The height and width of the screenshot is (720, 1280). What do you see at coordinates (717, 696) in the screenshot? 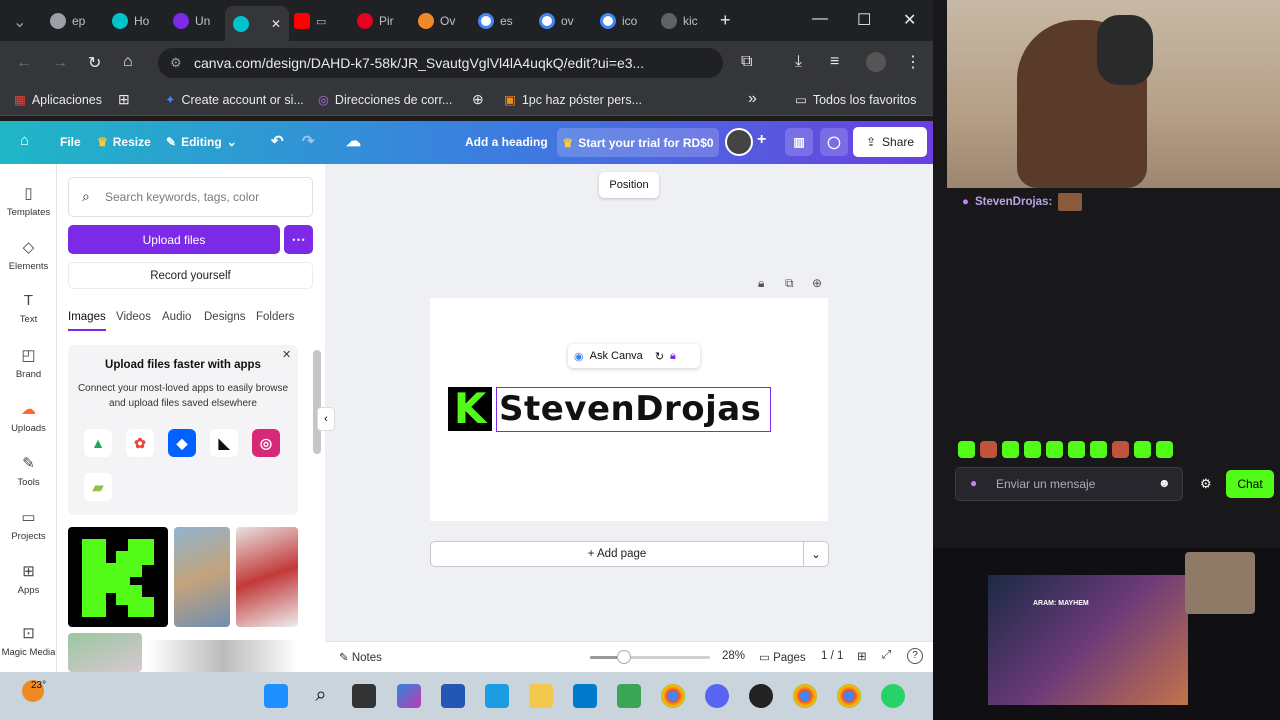
I see `discord-icon` at bounding box center [717, 696].